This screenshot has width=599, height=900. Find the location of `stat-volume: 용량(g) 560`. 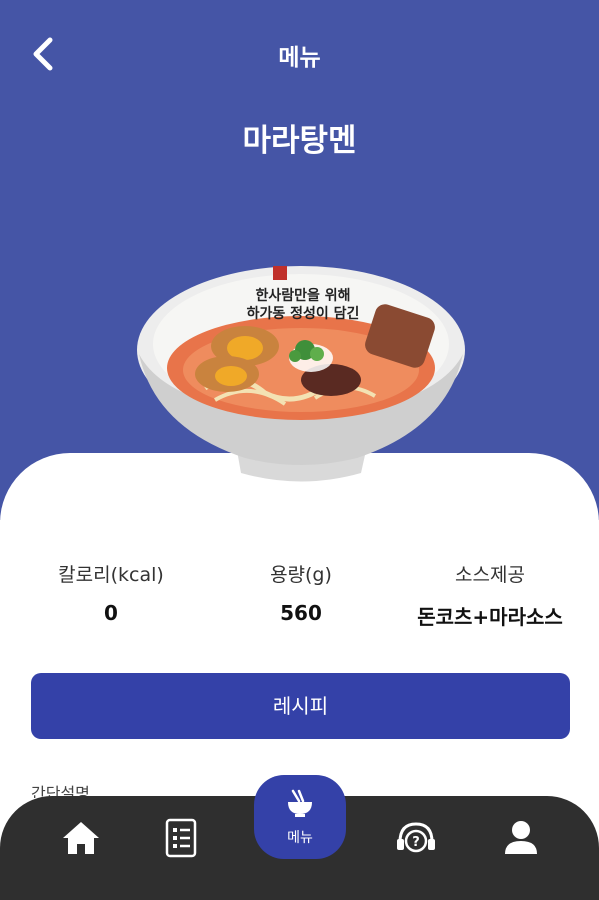

stat-volume: 용량(g) 560 is located at coordinates (301, 592).